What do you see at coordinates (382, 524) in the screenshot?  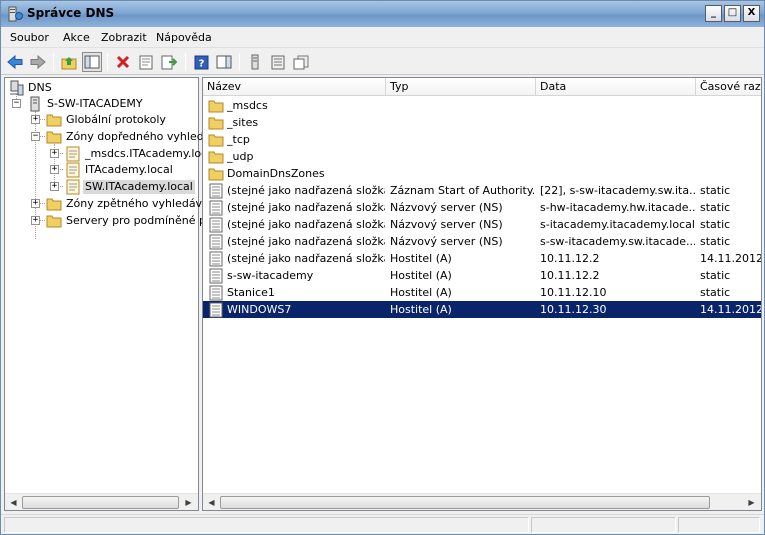 I see `status-bar` at bounding box center [382, 524].